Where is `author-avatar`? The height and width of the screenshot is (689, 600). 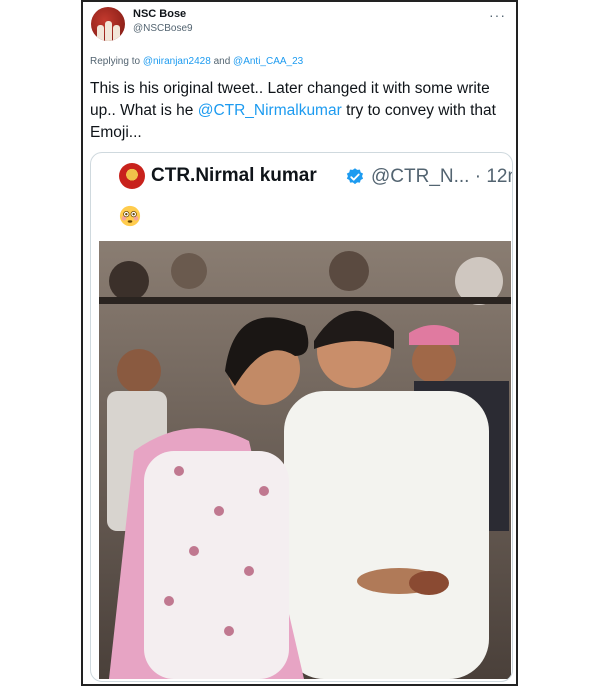
author-avatar is located at coordinates (108, 24).